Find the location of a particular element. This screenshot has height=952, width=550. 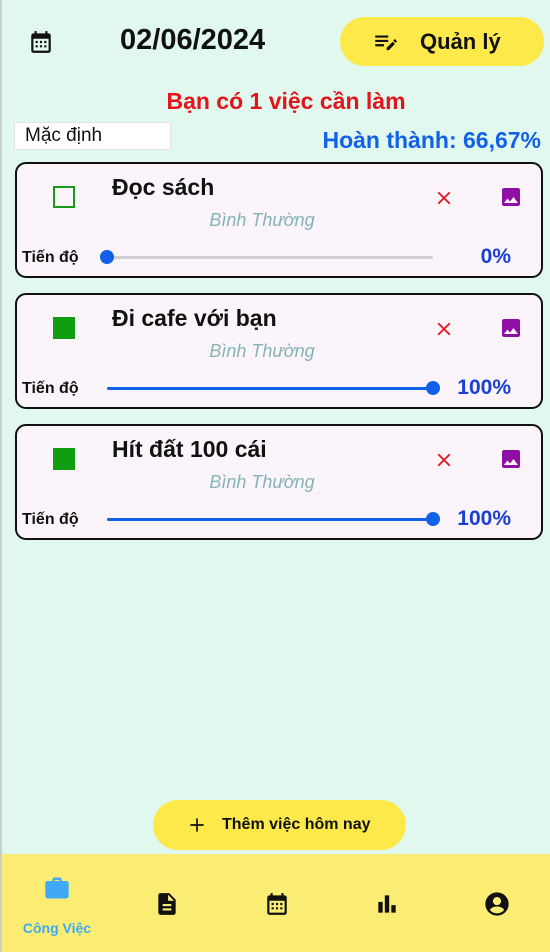

task-card: Hít đất 100 cái Bình Thường Tiến độ 100% is located at coordinates (279, 482).